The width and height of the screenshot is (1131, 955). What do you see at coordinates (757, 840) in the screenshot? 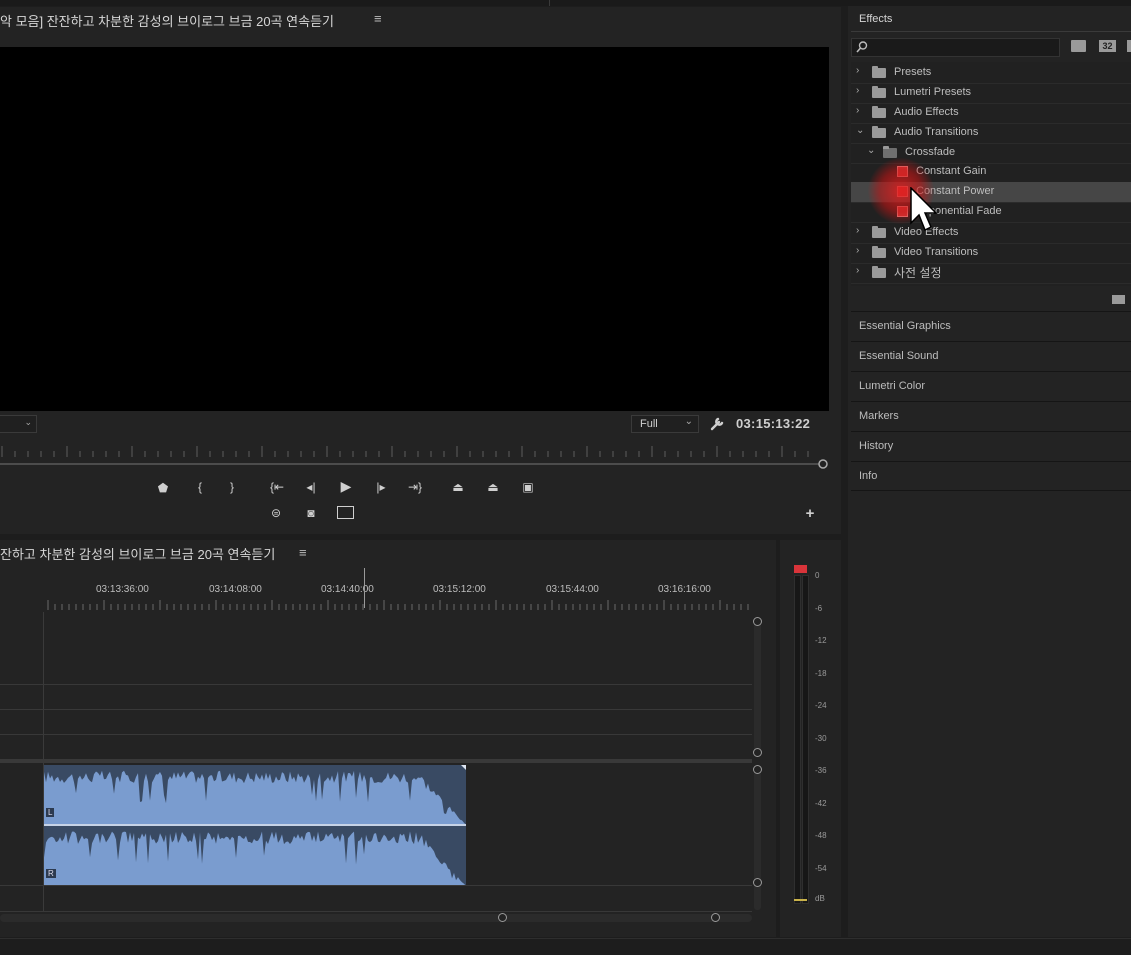
I see `audio-vertical-scrollbar` at bounding box center [757, 840].